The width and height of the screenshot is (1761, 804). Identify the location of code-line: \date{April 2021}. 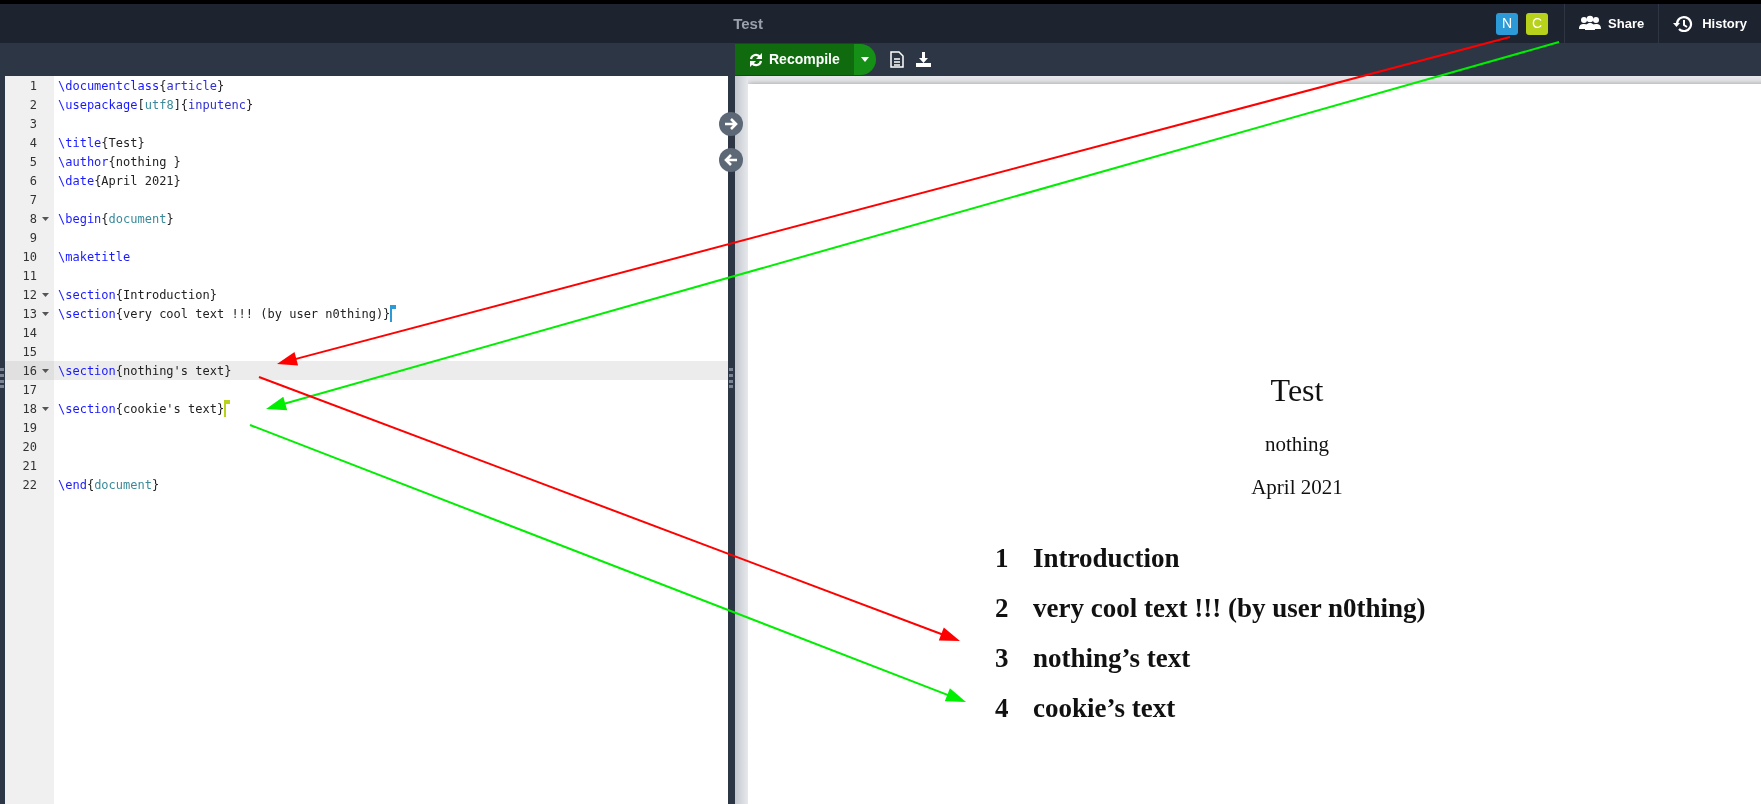
(119, 181).